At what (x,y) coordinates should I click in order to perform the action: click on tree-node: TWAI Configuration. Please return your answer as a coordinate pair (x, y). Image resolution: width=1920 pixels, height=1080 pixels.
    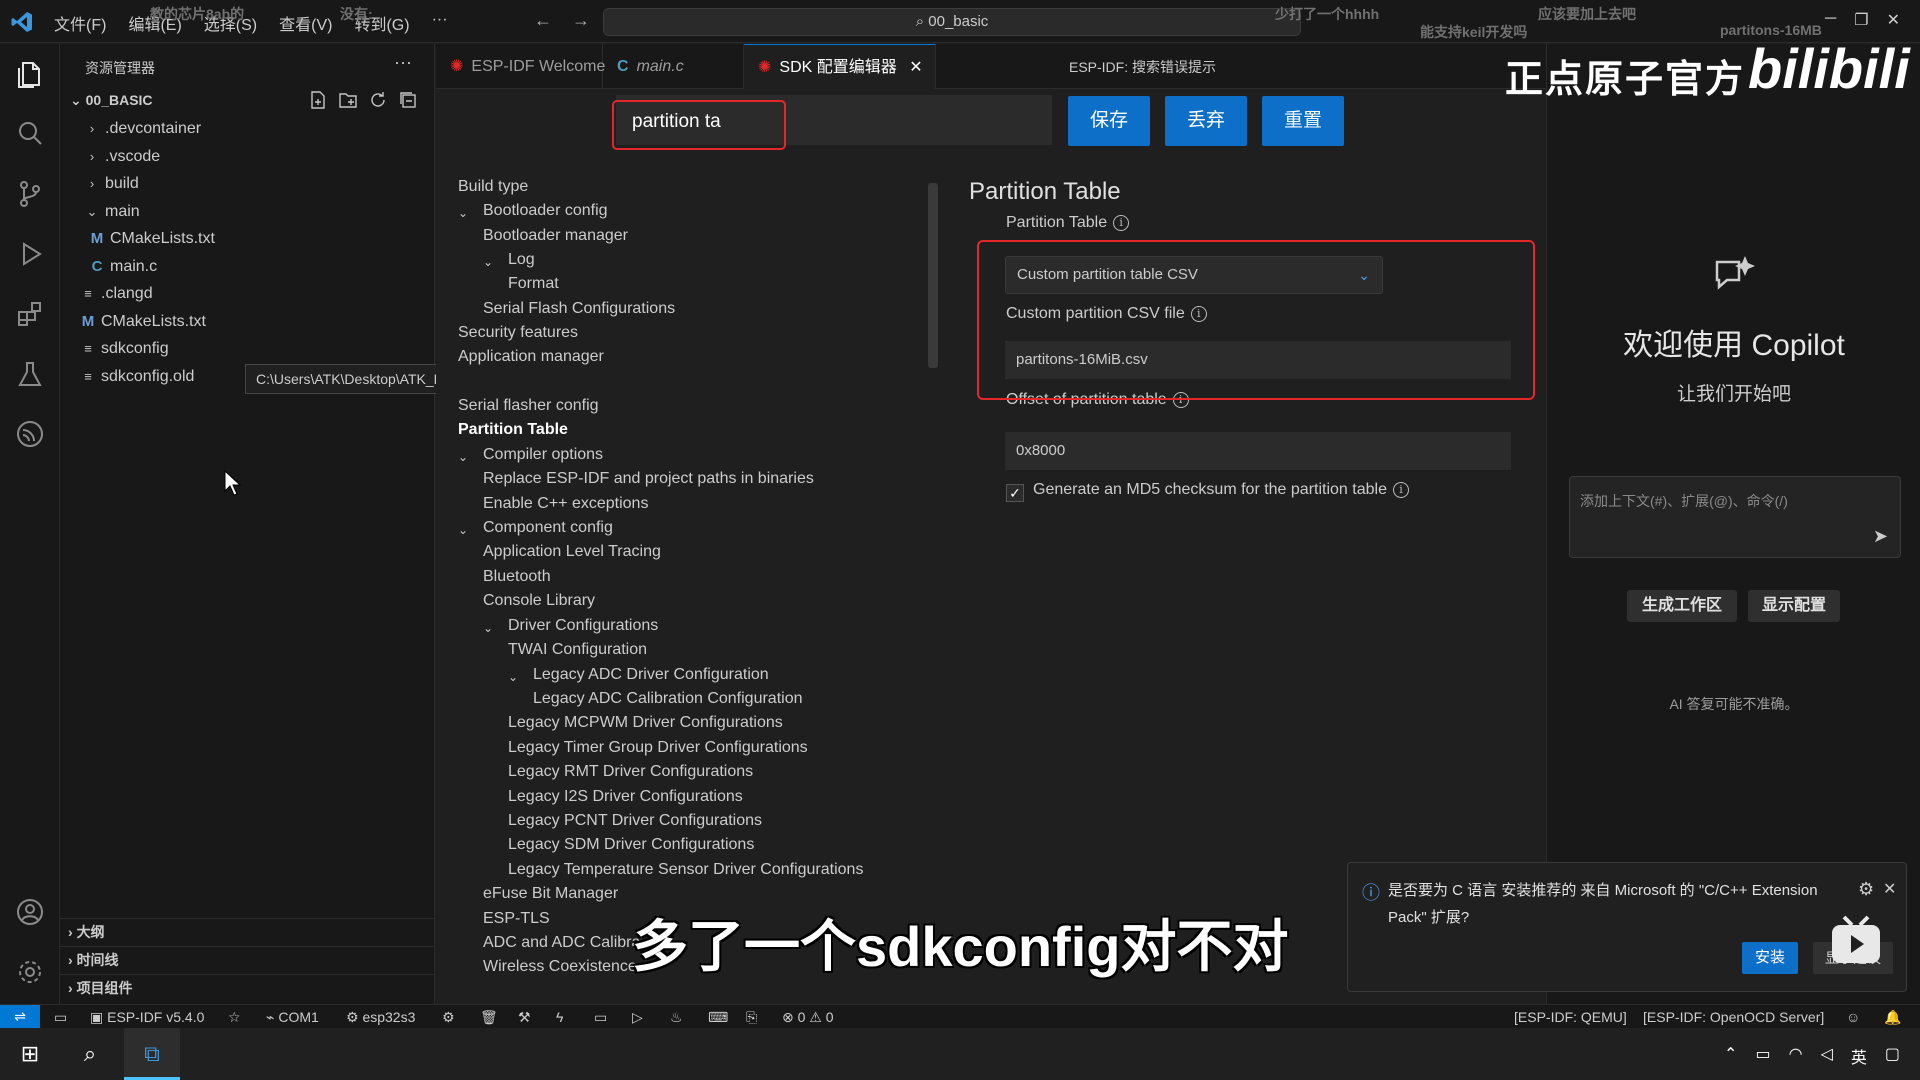
    Looking at the image, I should click on (577, 650).